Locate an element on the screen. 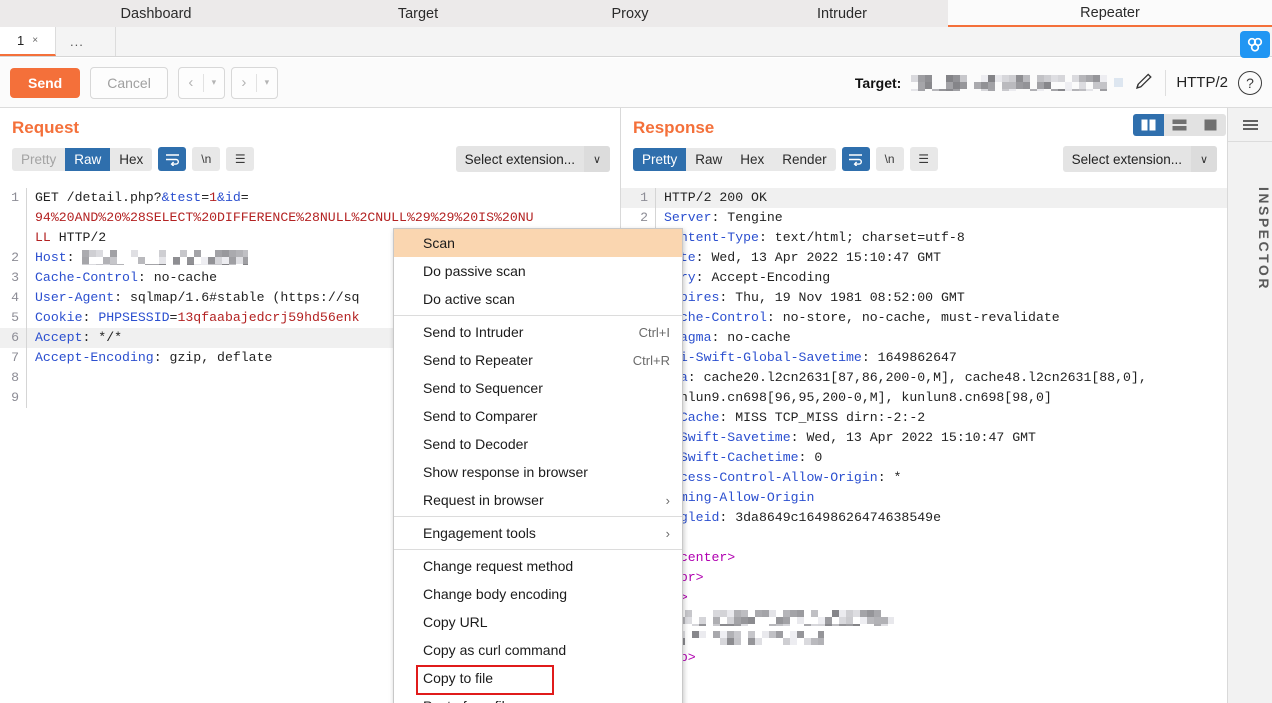  suite-tab-dashboard: Dashboard is located at coordinates (156, 14).